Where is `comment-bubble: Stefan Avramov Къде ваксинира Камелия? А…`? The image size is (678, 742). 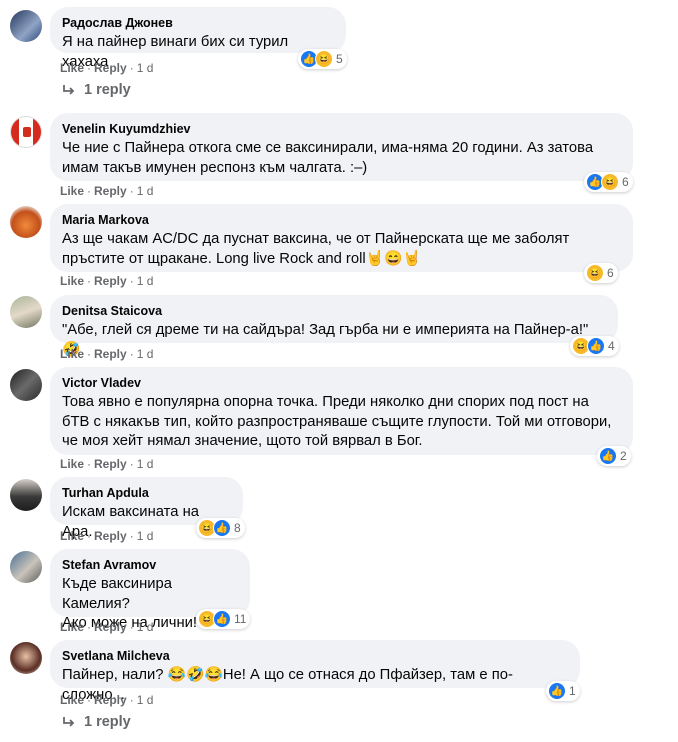 comment-bubble: Stefan Avramov Къде ваксинира Камелия? А… is located at coordinates (150, 590).